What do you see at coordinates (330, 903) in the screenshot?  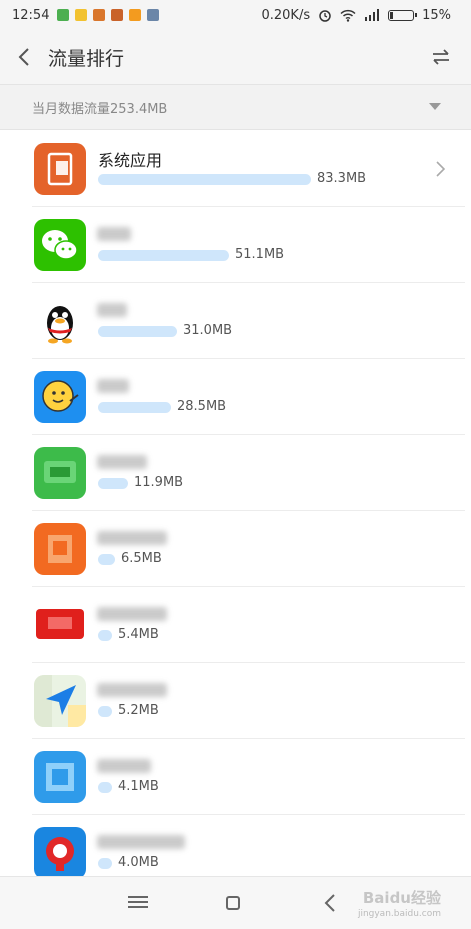 I see `back-icon` at bounding box center [330, 903].